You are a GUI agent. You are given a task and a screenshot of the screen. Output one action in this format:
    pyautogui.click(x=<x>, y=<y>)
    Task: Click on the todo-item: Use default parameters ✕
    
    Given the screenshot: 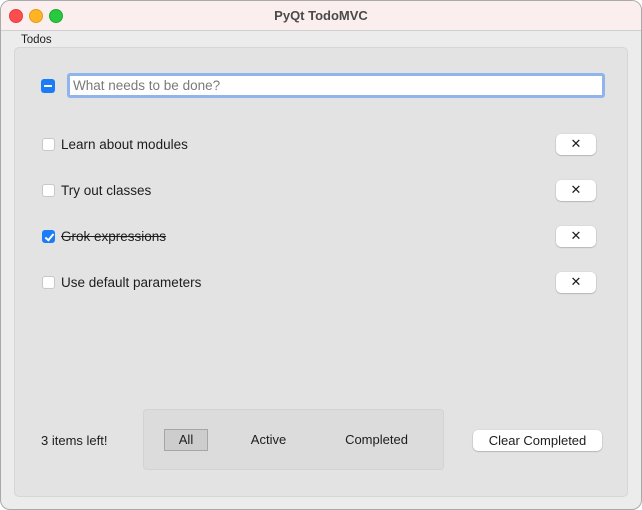 What is the action you would take?
    pyautogui.click(x=321, y=283)
    